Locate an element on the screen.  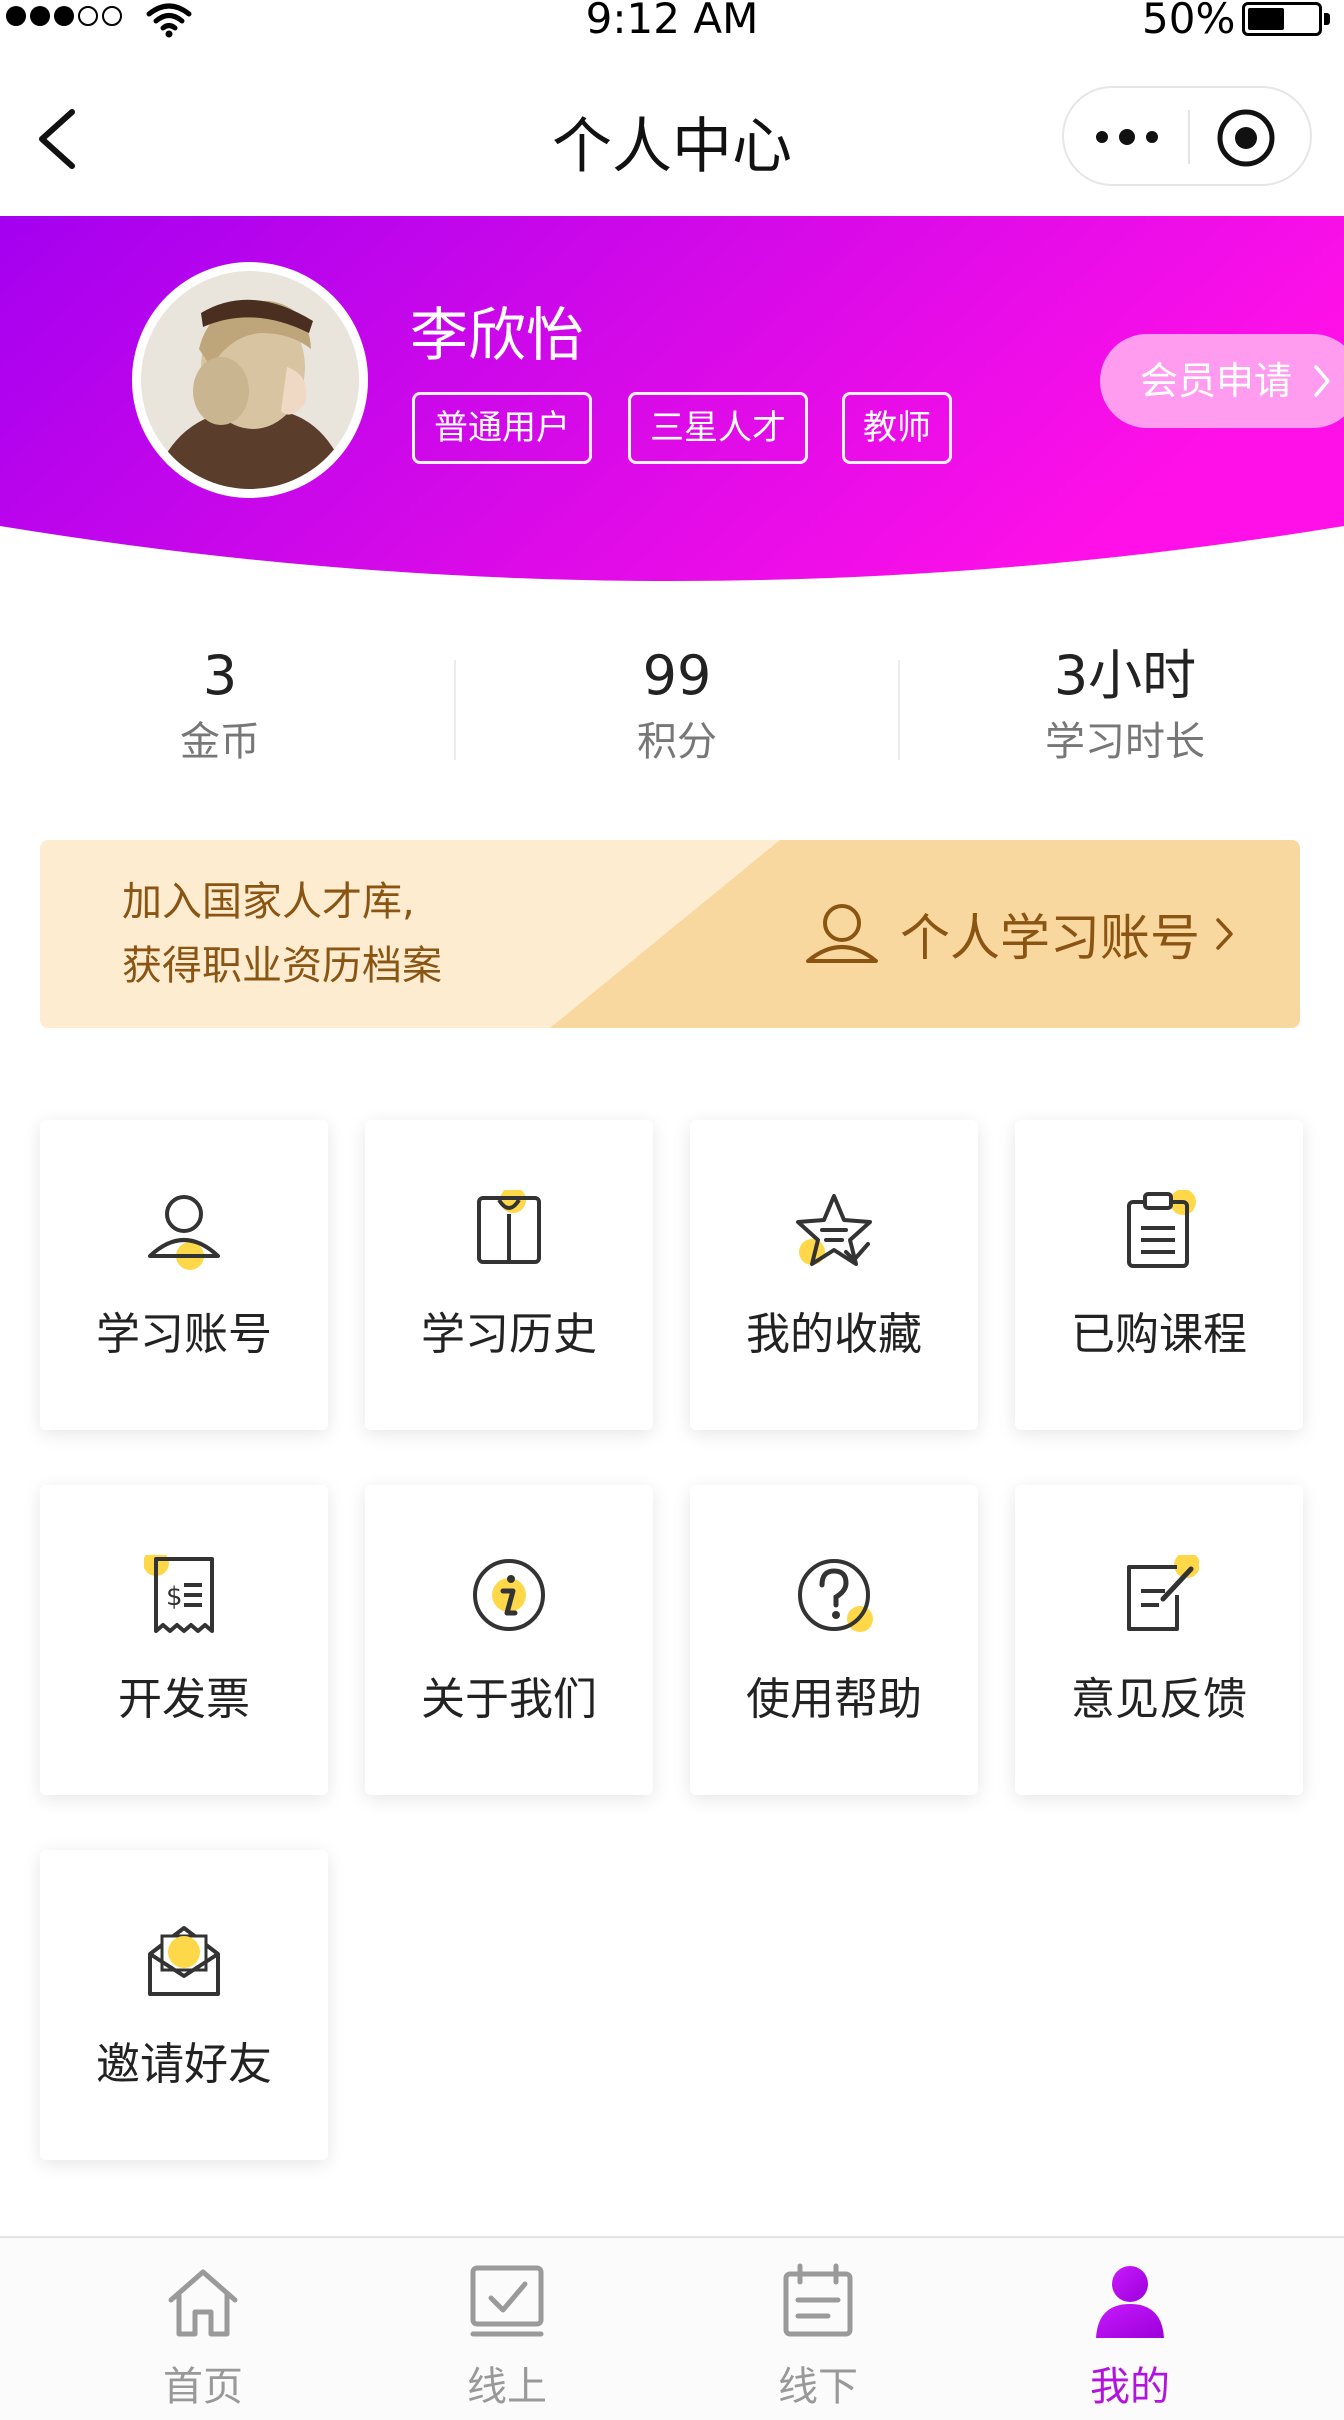
banner-line-2: 获得职业资历档案 is located at coordinates (282, 966).